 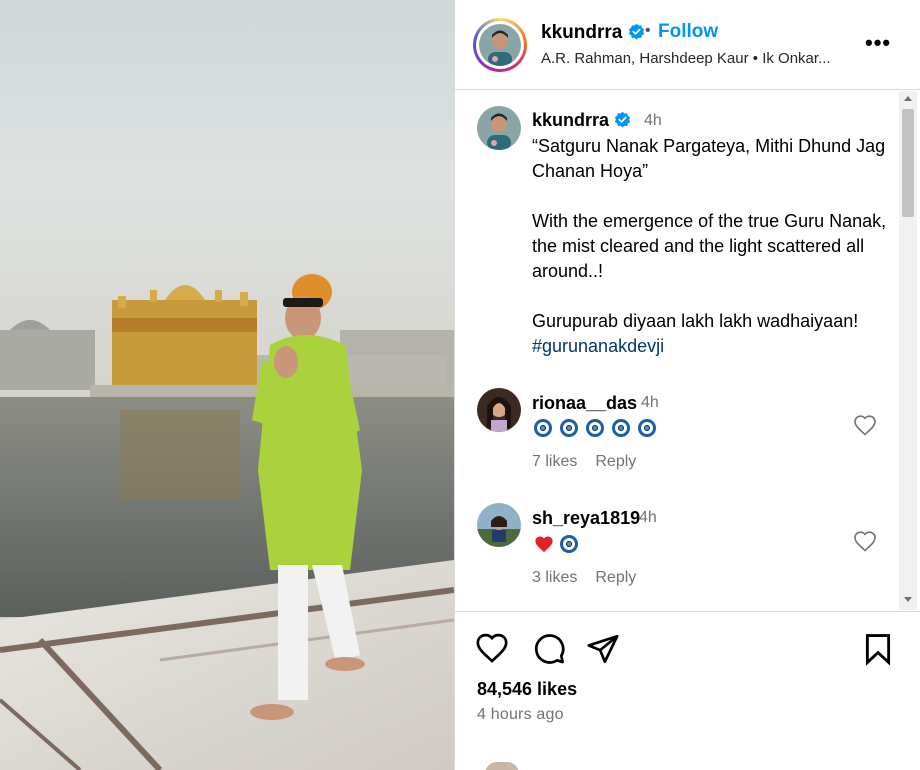 What do you see at coordinates (908, 350) in the screenshot?
I see `comments-scrollbar` at bounding box center [908, 350].